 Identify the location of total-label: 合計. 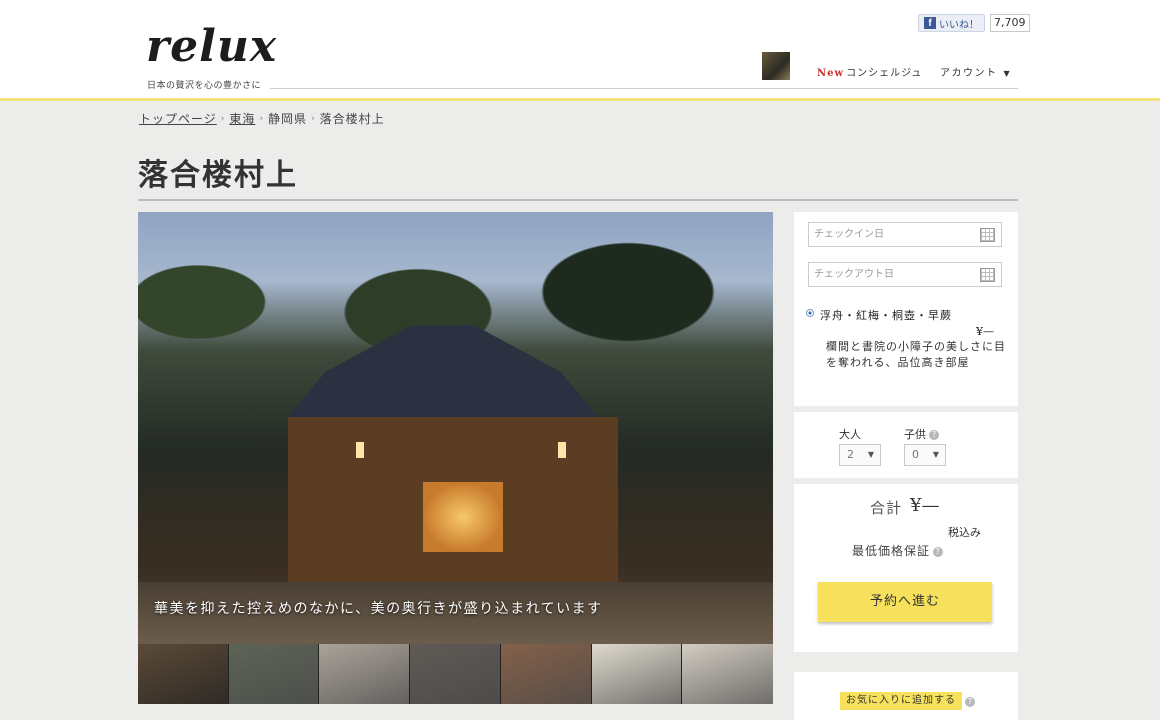
(886, 508).